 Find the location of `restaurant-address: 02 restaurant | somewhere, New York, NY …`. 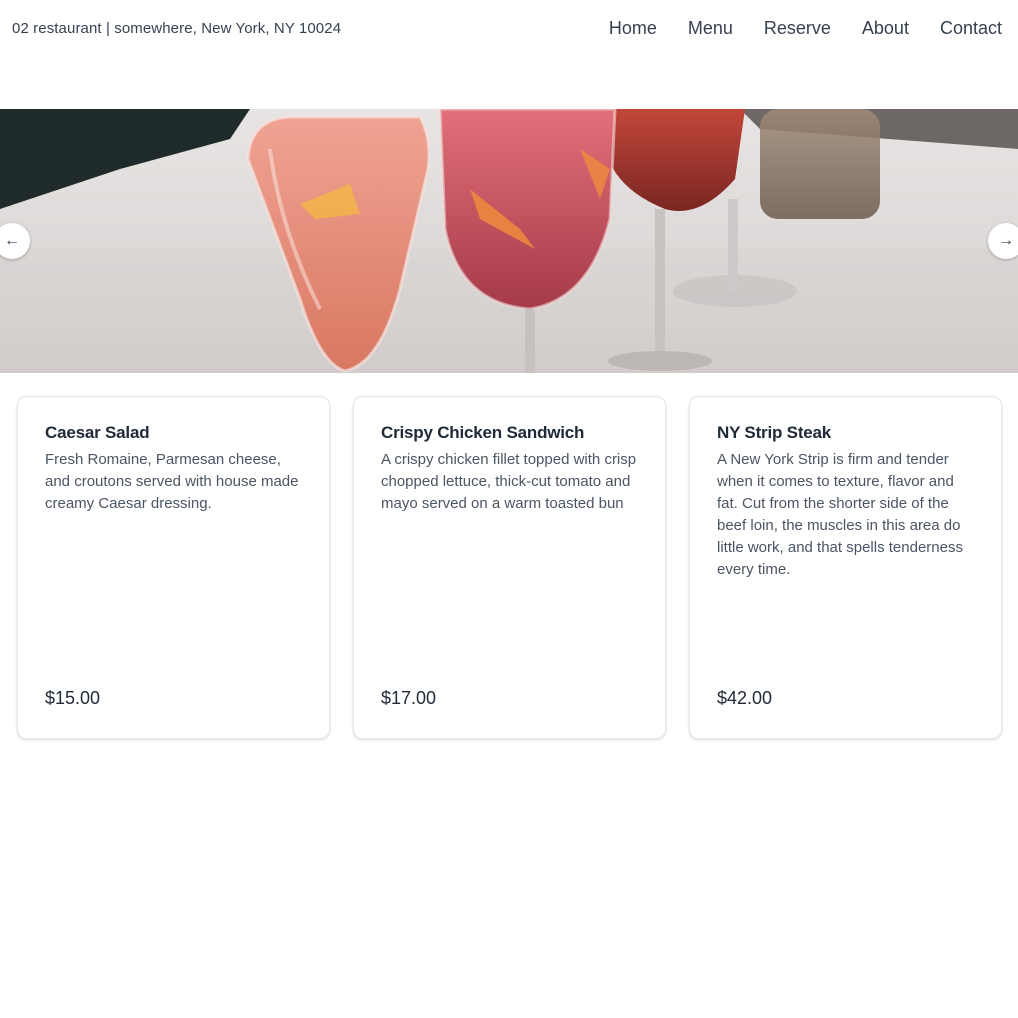

restaurant-address: 02 restaurant | somewhere, New York, NY … is located at coordinates (177, 28).